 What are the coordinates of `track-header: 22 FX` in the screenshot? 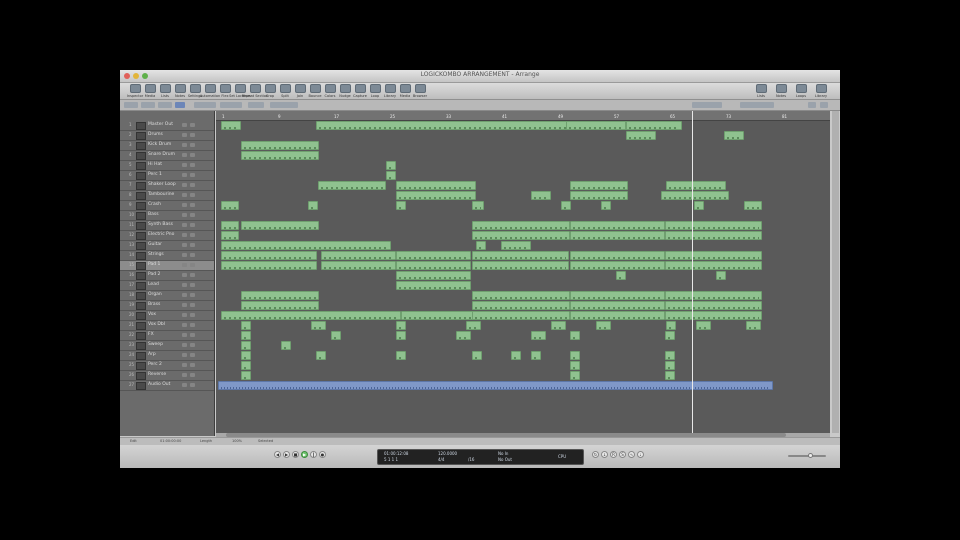 It's located at (167, 336).